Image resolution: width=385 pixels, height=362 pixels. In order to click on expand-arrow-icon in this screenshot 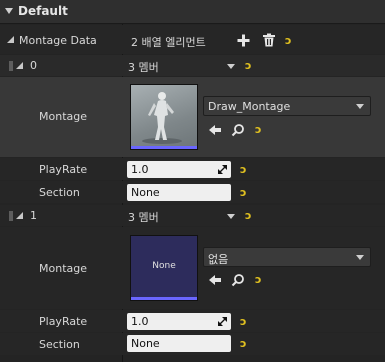, I will do `click(9, 11)`.